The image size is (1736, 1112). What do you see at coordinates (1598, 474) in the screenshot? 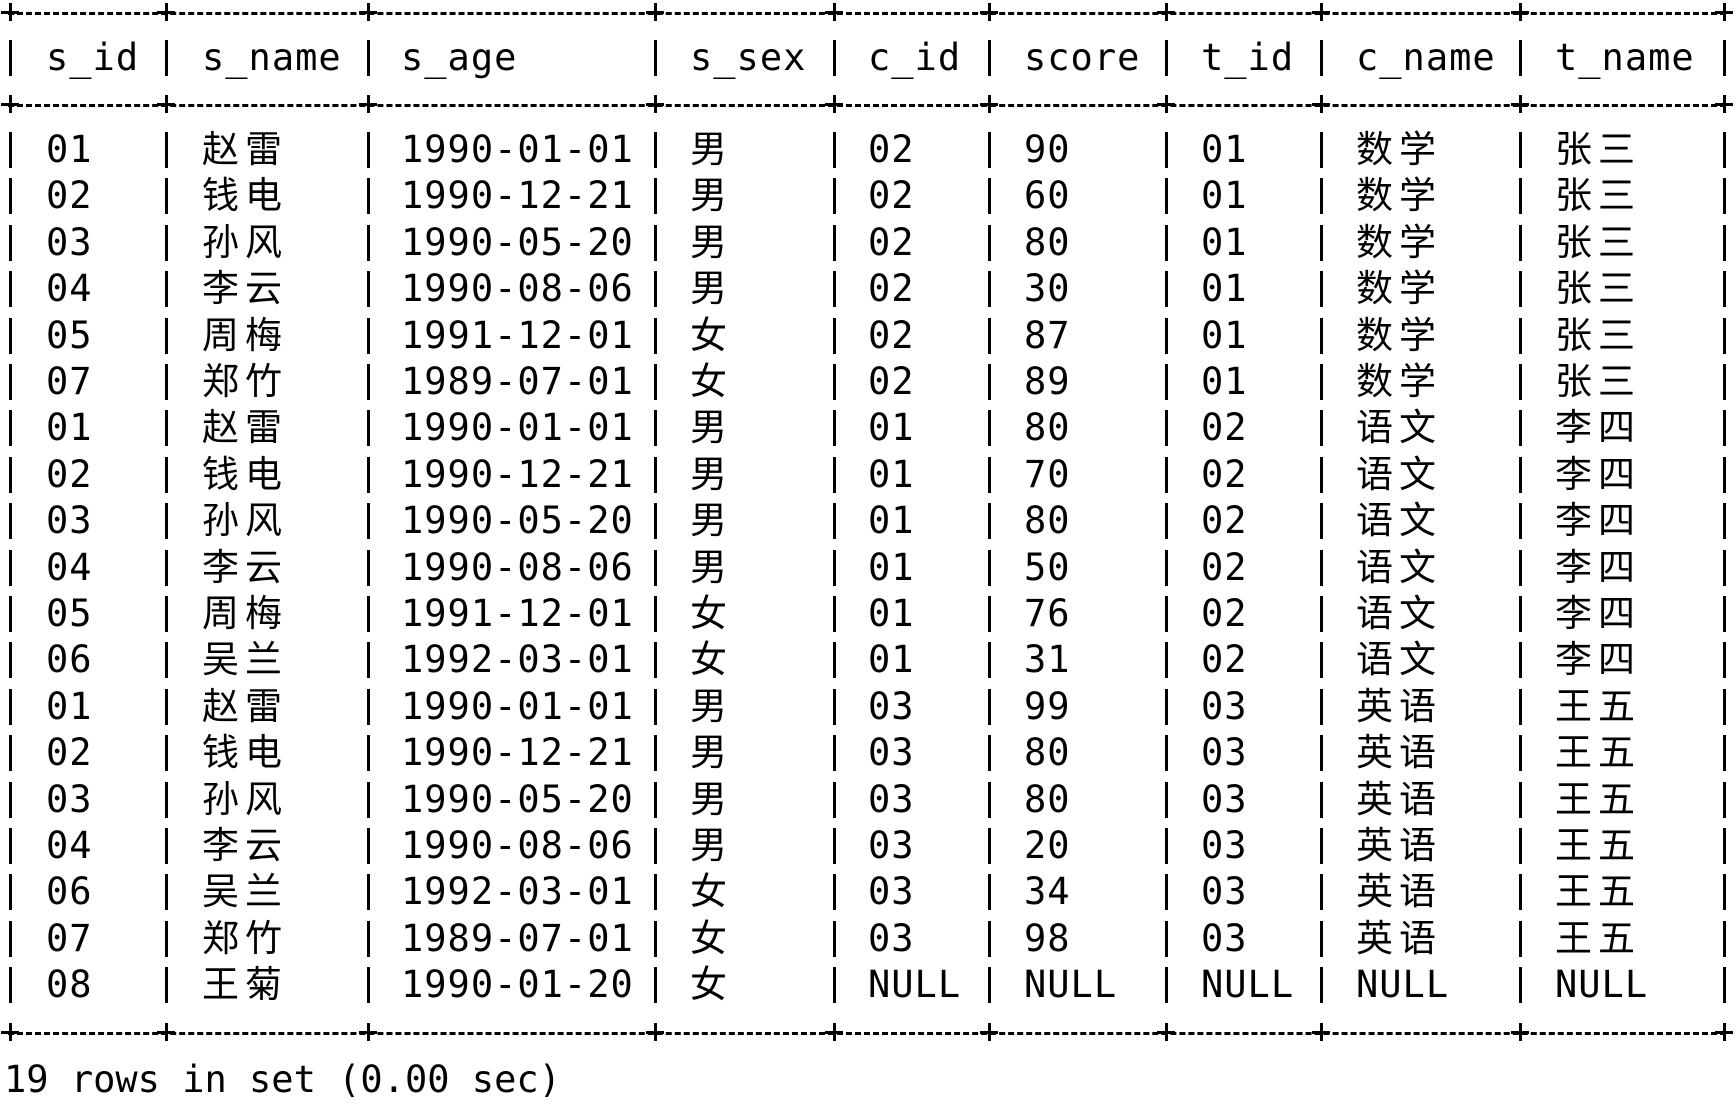
I see `table-cell-t-name: 李四` at bounding box center [1598, 474].